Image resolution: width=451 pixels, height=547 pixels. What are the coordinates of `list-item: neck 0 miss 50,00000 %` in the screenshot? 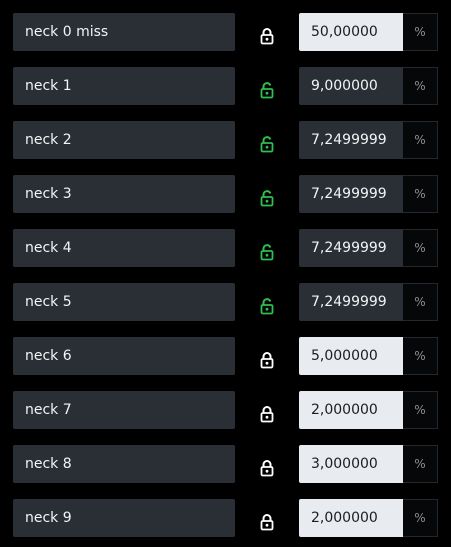 It's located at (225, 32).